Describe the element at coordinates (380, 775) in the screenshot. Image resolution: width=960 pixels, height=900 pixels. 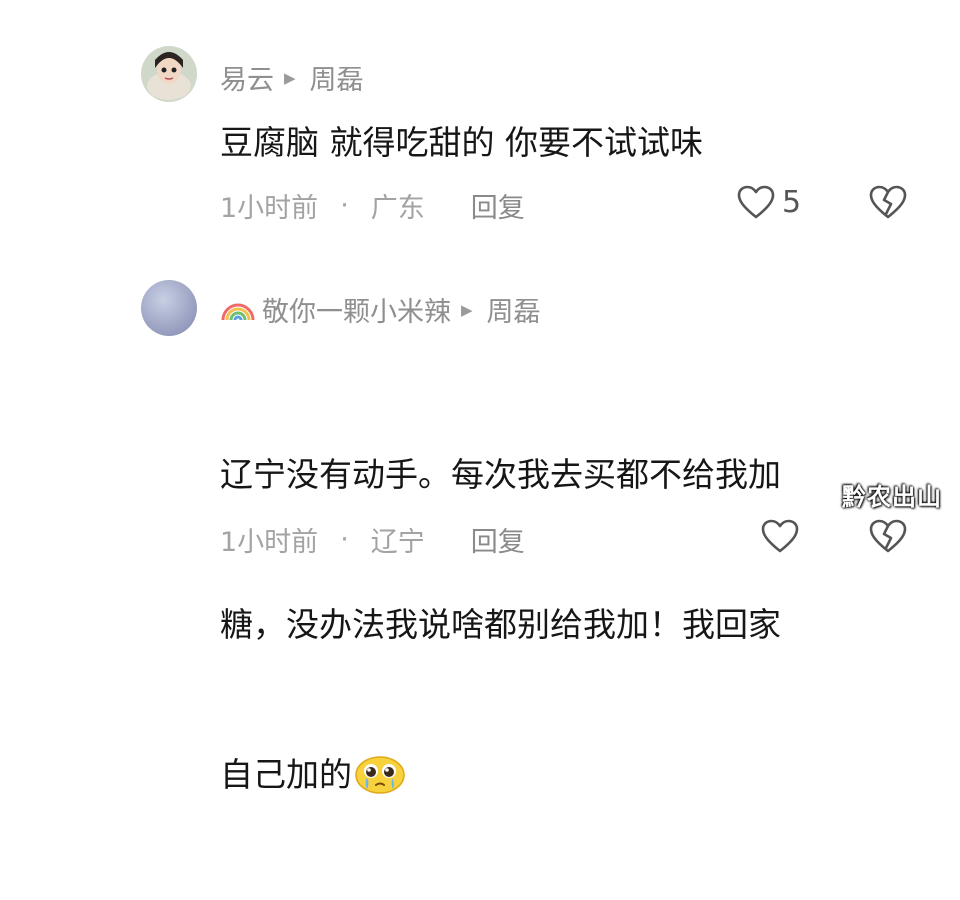
I see `pleading-face-emoji-icon` at that location.